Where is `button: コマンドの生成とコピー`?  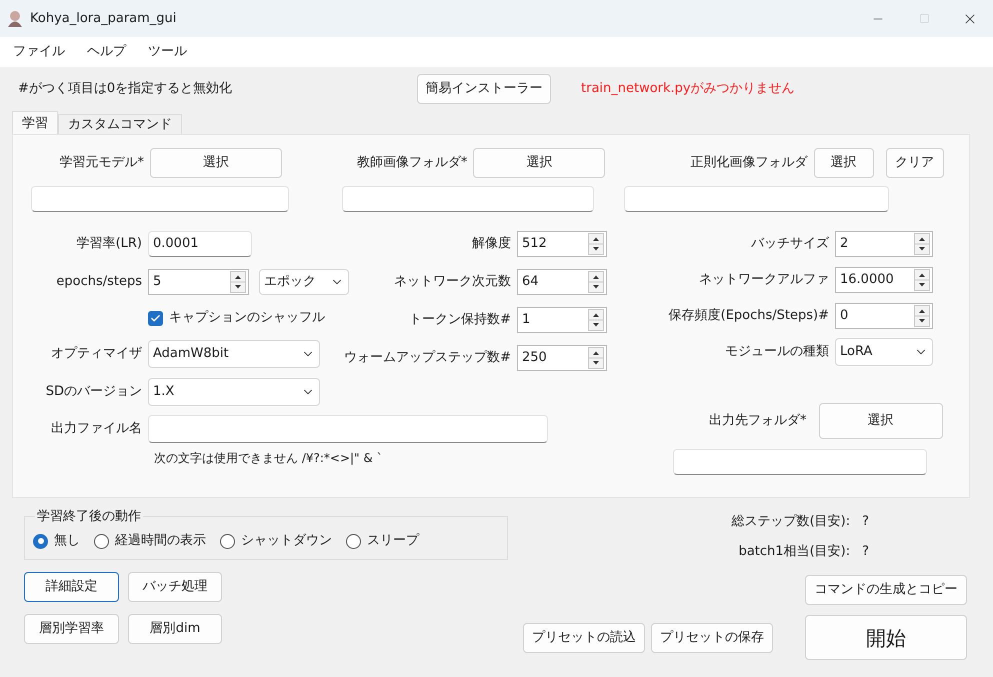 button: コマンドの生成とコピー is located at coordinates (886, 590).